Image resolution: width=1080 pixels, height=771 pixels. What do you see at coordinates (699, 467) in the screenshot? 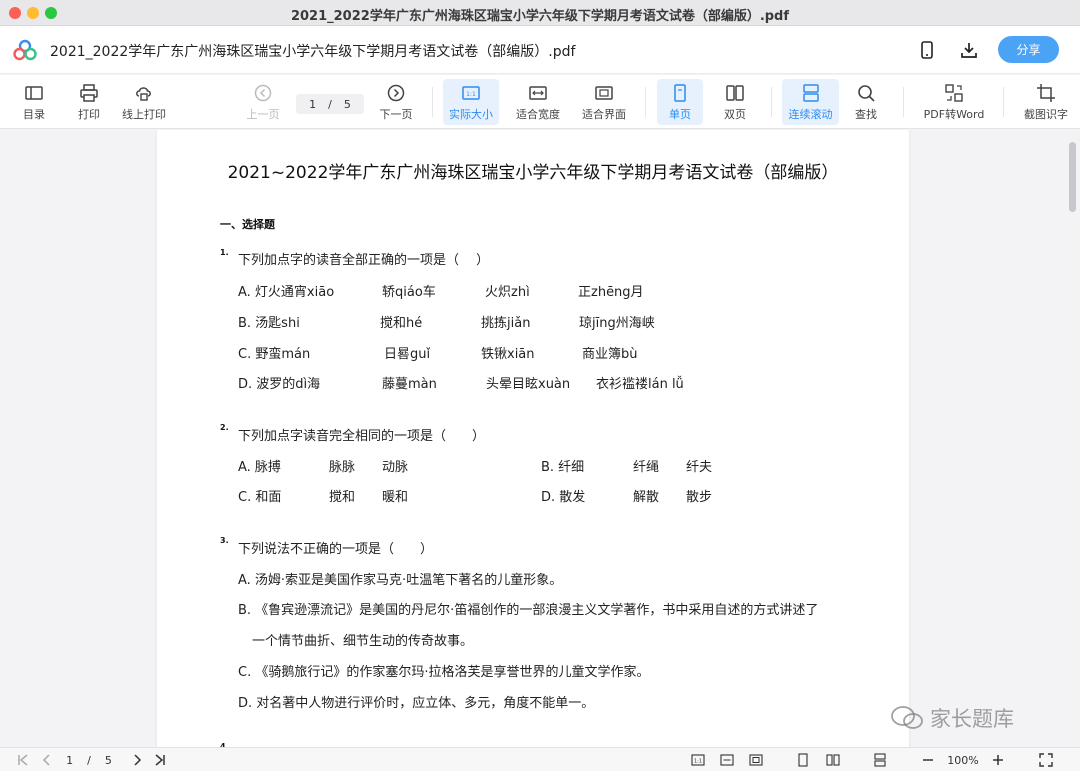
I see `option-text: 纤夫` at bounding box center [699, 467].